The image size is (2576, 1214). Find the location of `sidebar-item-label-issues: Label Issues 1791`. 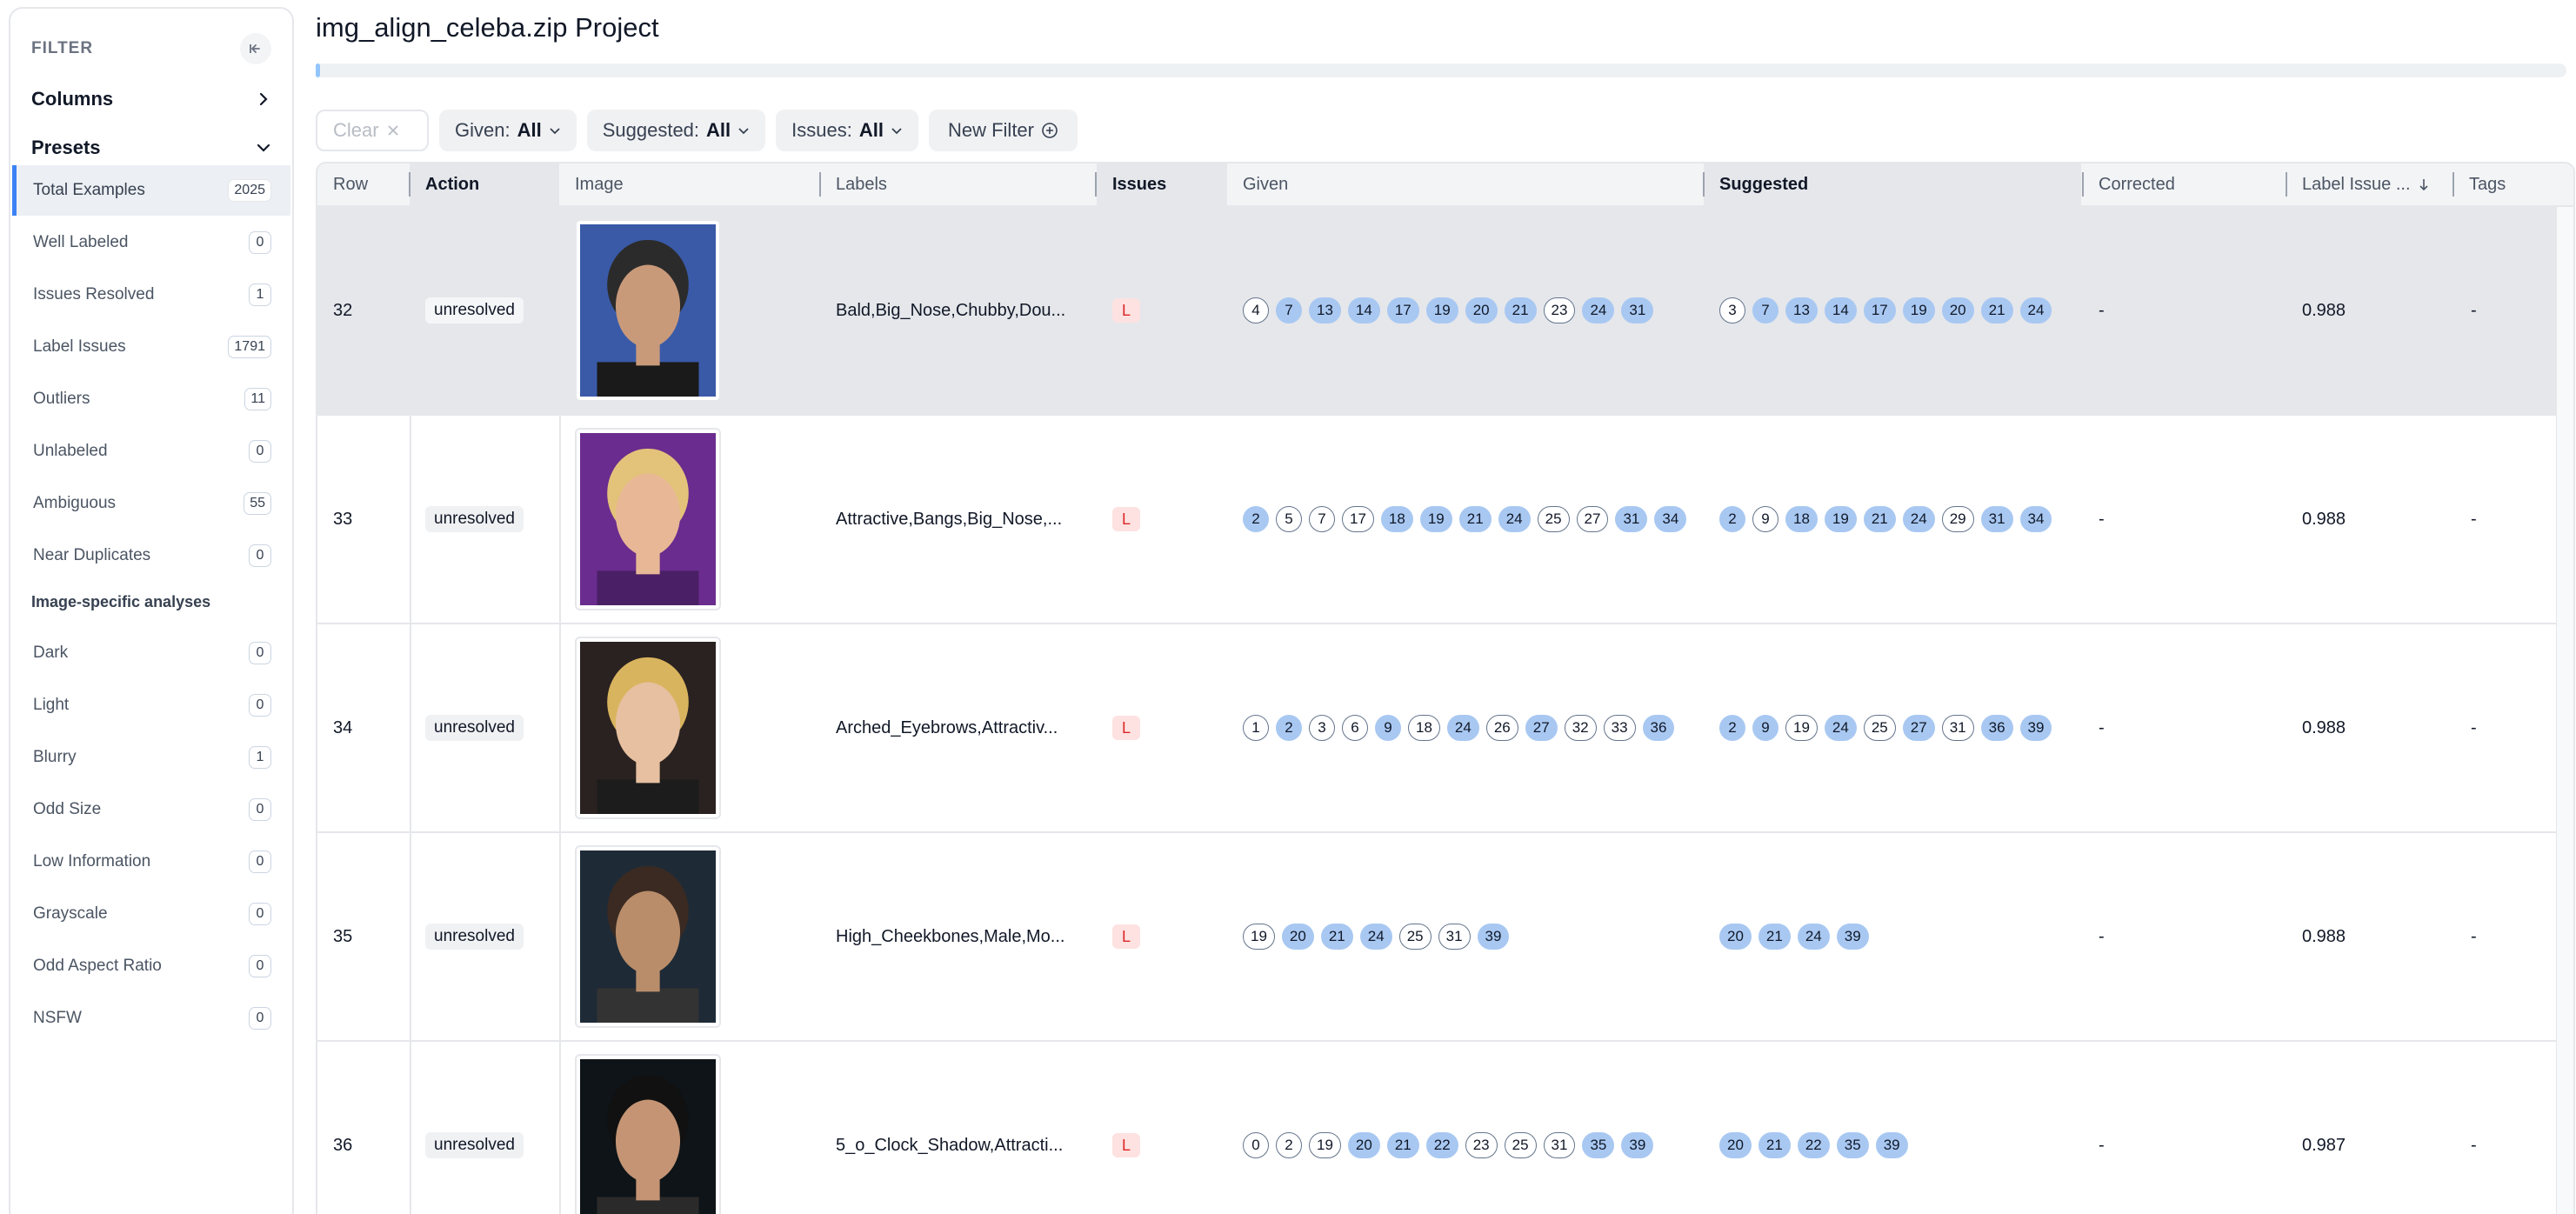

sidebar-item-label-issues: Label Issues 1791 is located at coordinates (151, 347).